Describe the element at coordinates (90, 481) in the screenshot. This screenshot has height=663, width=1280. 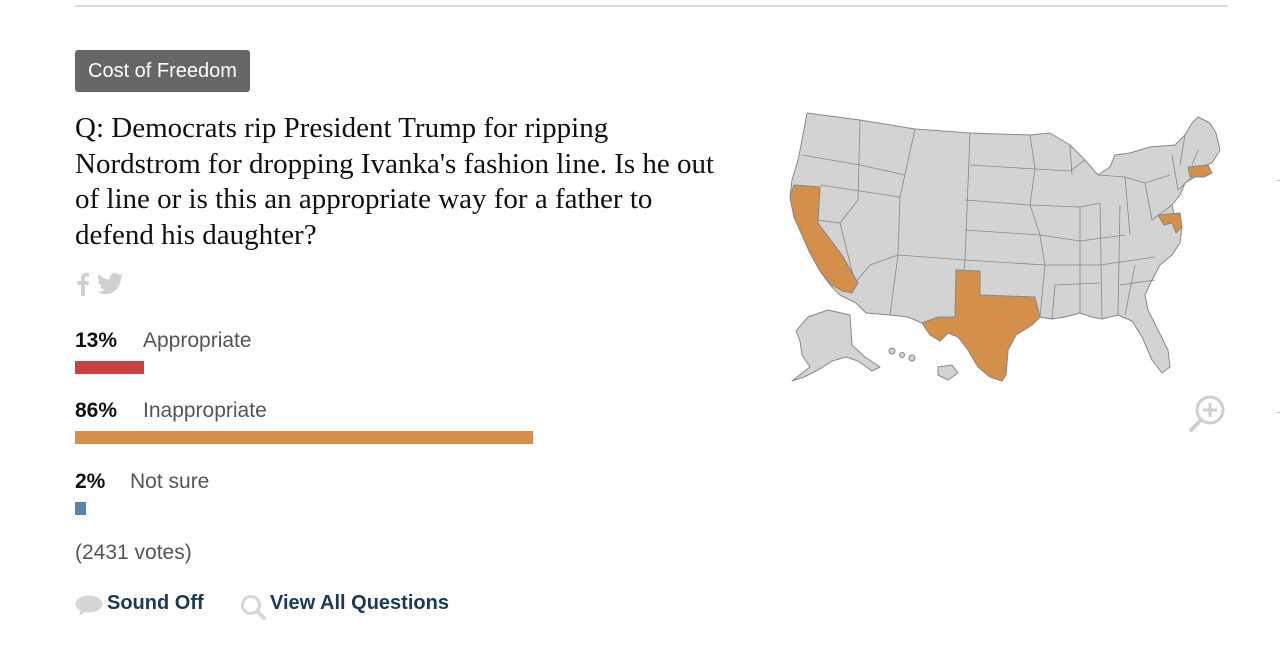
I see `result-percent: 2%` at that location.